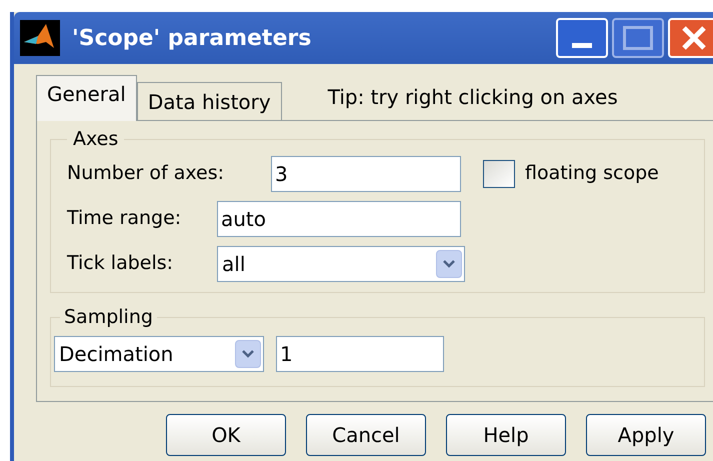 This screenshot has width=713, height=461. I want to click on matlab-logo-icon, so click(40, 38).